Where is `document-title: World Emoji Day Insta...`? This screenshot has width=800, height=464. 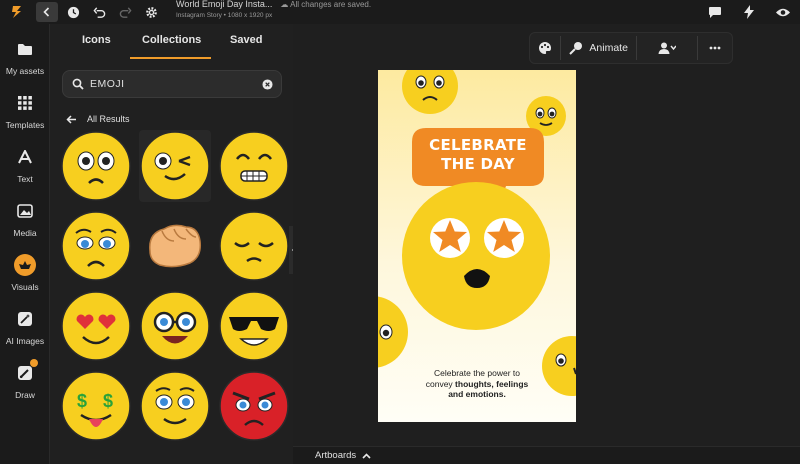 document-title: World Emoji Day Insta... is located at coordinates (224, 4).